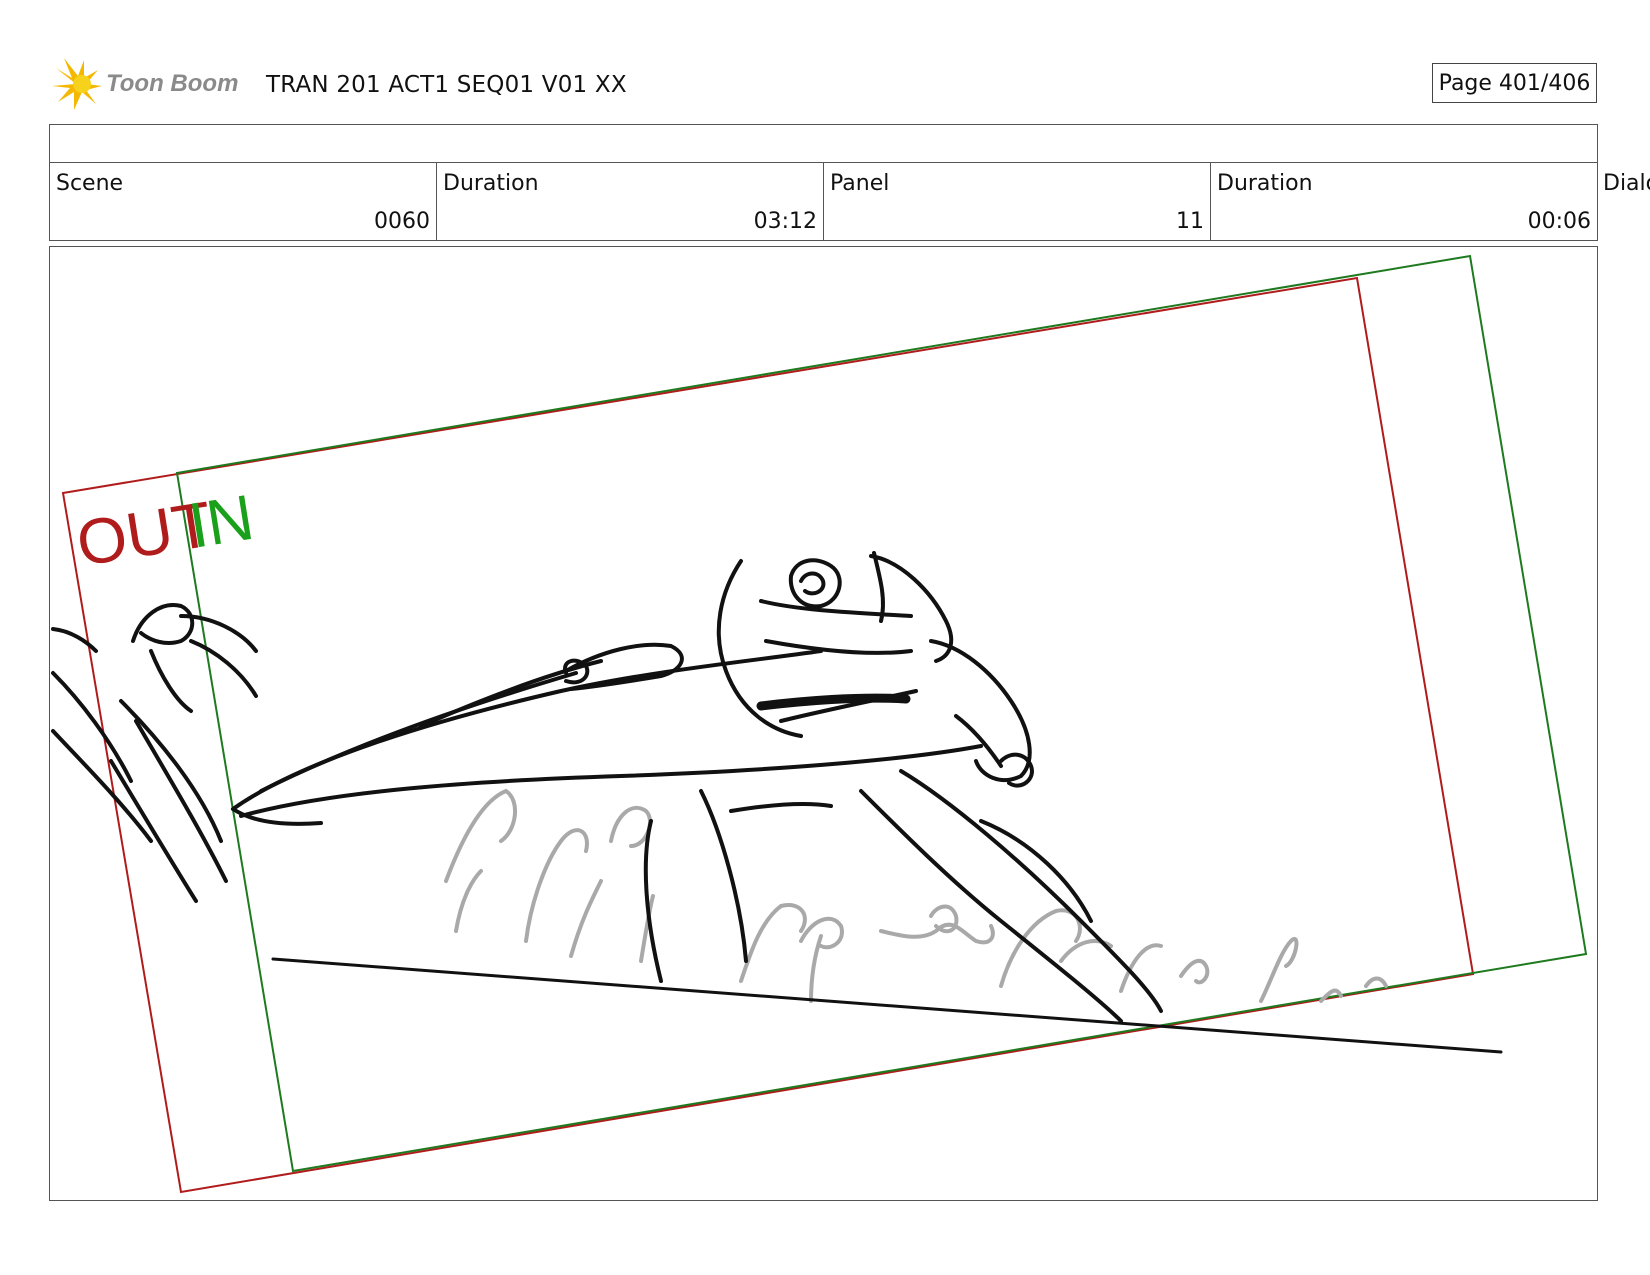 This screenshot has width=1650, height=1275. I want to click on scene-duration-cell: Duration 03:12, so click(630, 201).